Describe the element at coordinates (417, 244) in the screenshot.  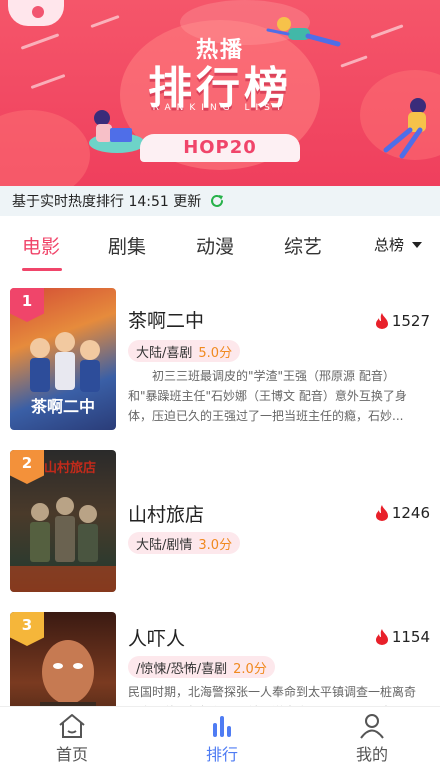
I see `caret-down-icon` at that location.